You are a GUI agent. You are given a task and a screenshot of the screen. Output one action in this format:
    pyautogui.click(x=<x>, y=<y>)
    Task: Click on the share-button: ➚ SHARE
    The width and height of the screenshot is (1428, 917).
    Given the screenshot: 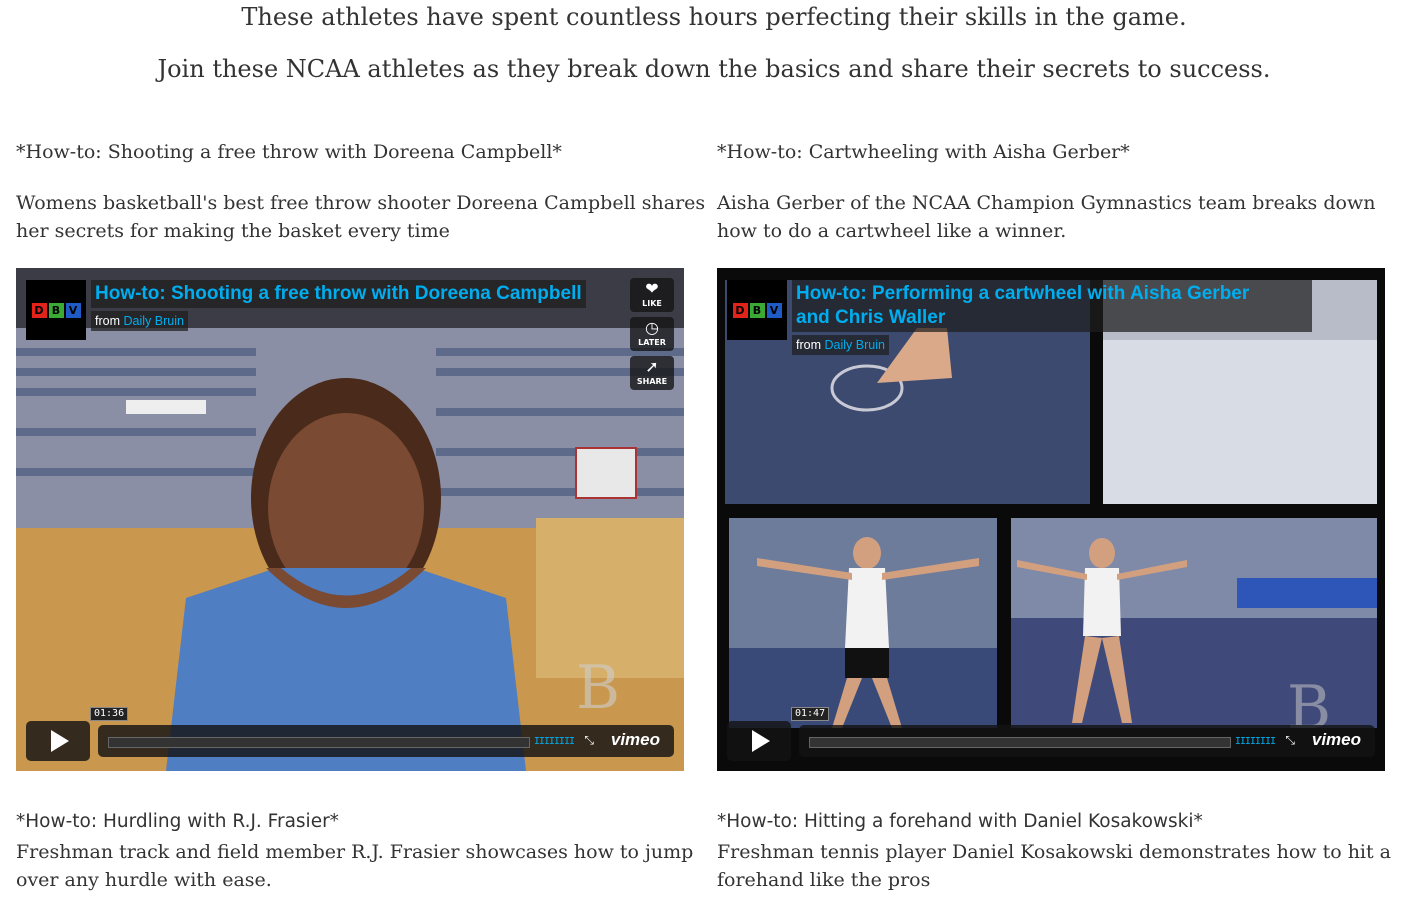 What is the action you would take?
    pyautogui.click(x=652, y=373)
    